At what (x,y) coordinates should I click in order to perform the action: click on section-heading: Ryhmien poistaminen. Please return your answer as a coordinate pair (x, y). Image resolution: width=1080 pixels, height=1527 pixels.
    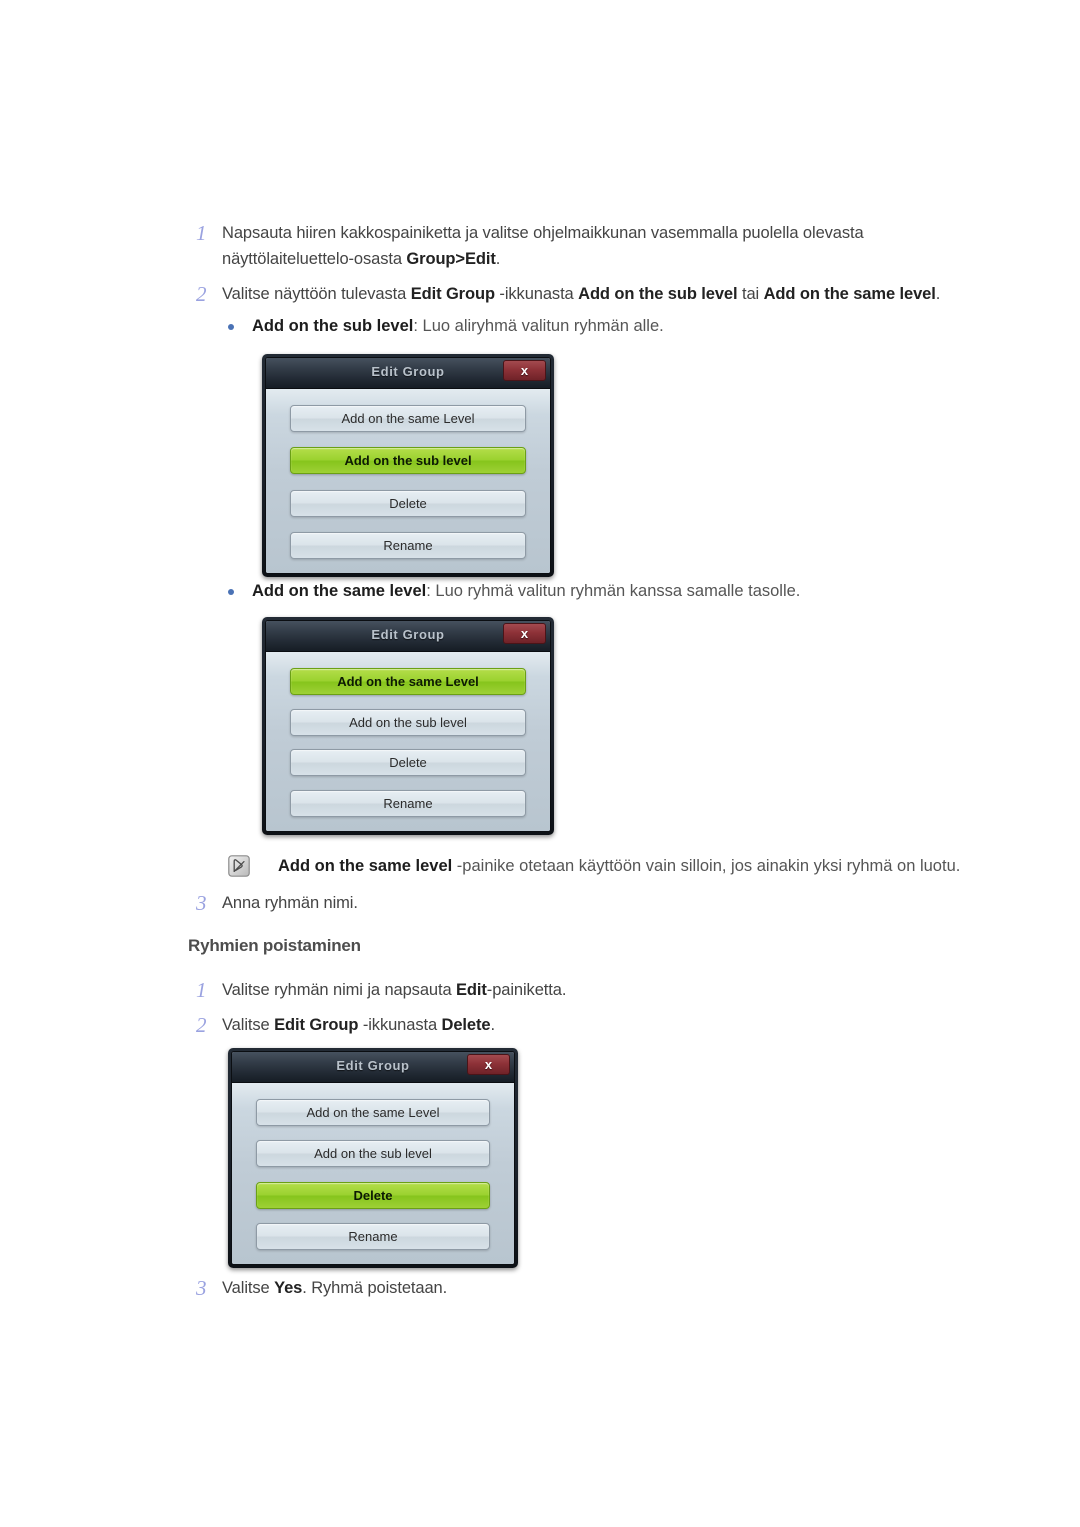
    Looking at the image, I should click on (274, 945).